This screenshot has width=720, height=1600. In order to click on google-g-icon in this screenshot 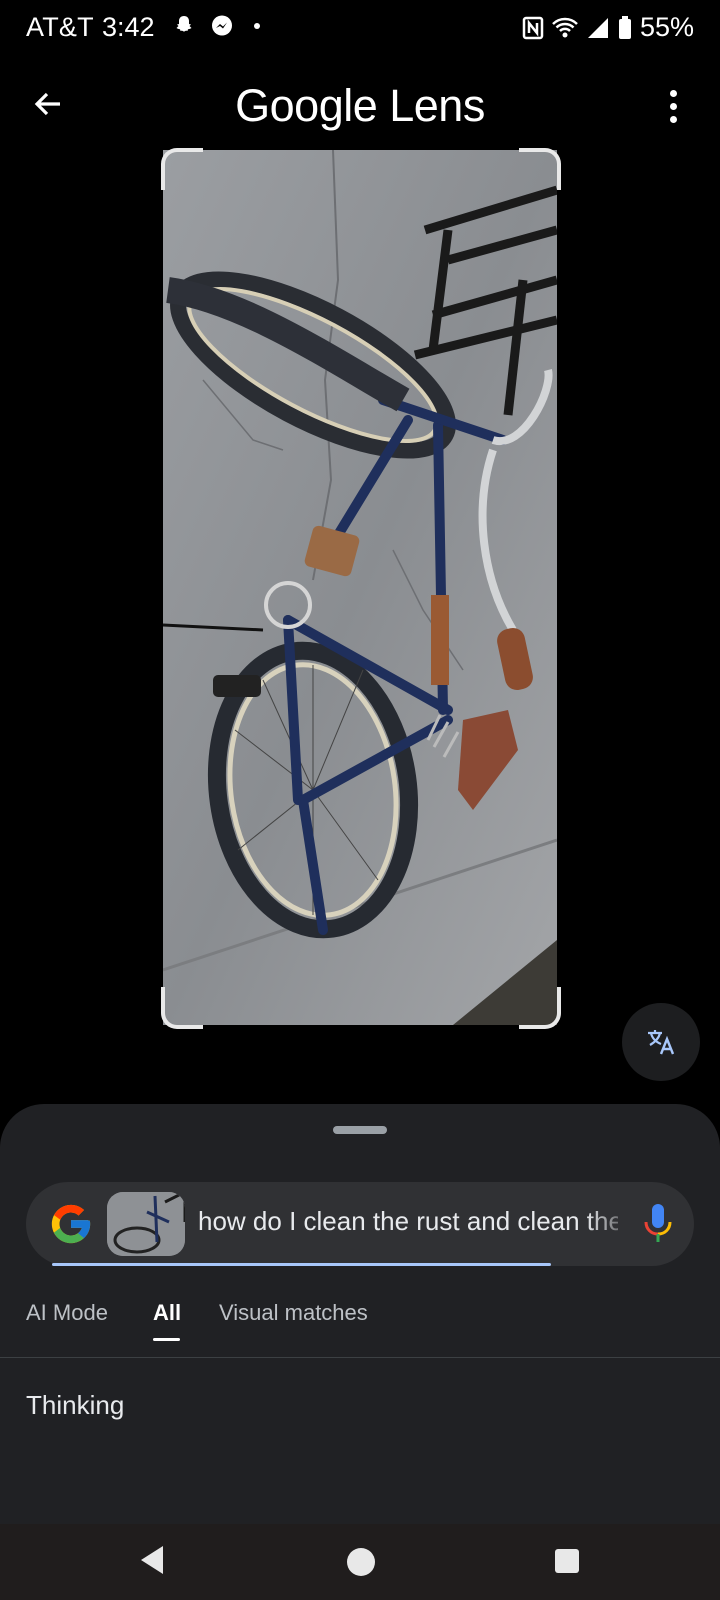, I will do `click(71, 1224)`.